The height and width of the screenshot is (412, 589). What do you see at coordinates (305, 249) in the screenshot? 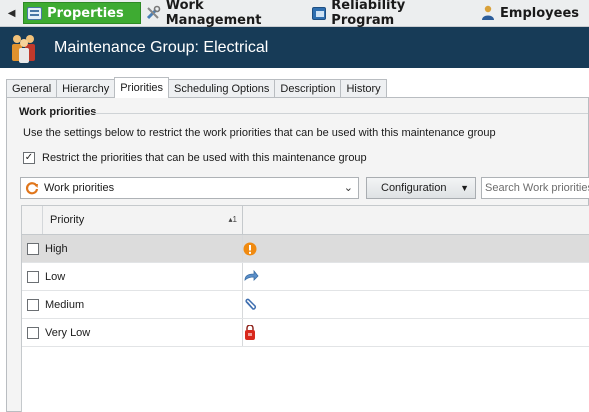
I see `table-row: High` at bounding box center [305, 249].